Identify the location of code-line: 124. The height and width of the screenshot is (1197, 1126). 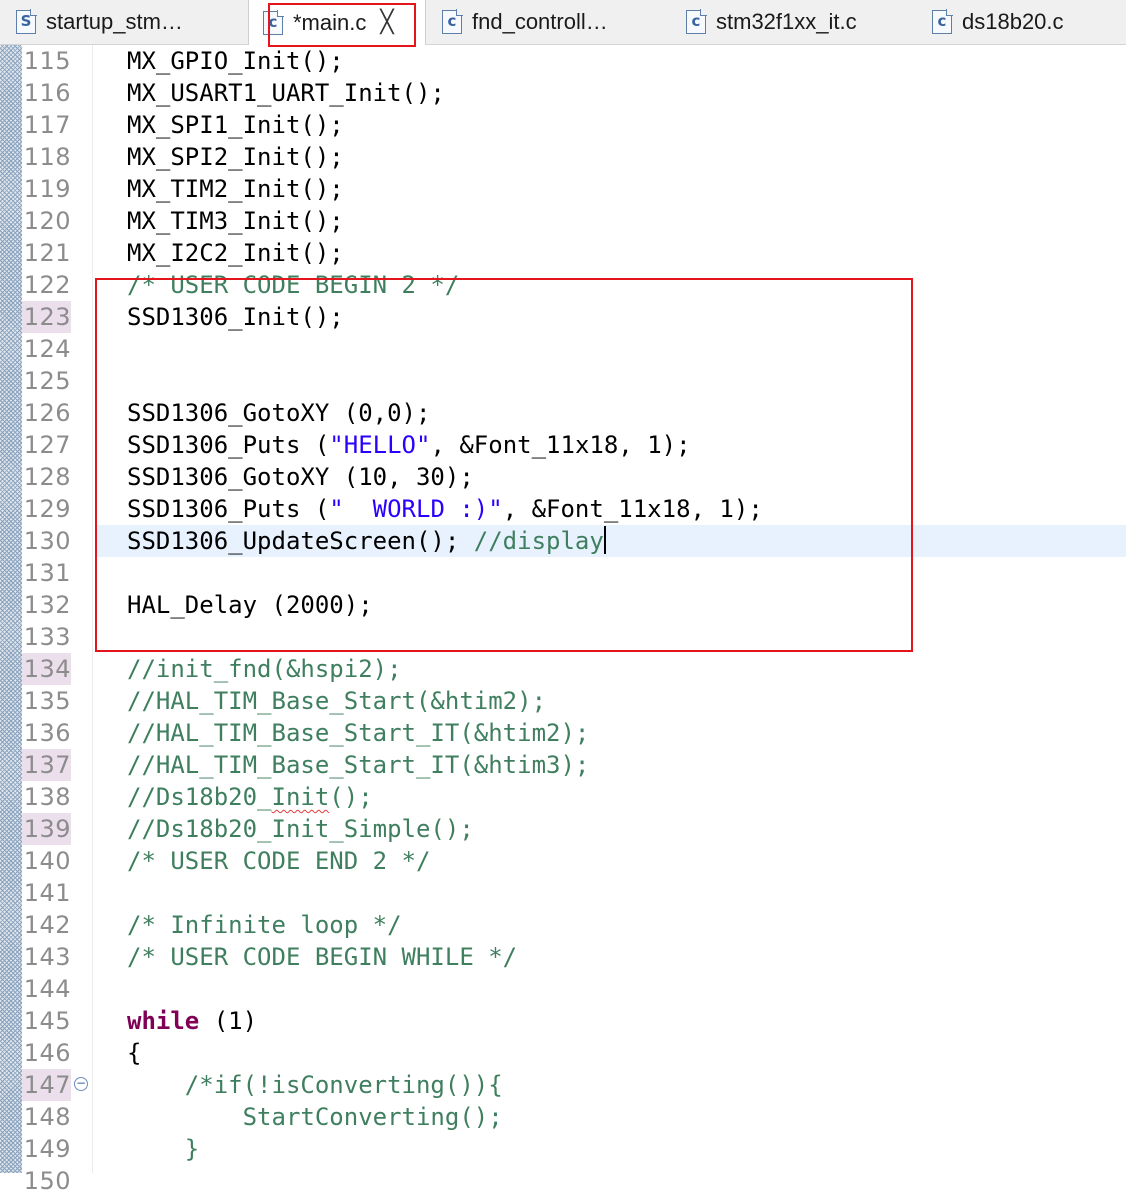
(563, 349).